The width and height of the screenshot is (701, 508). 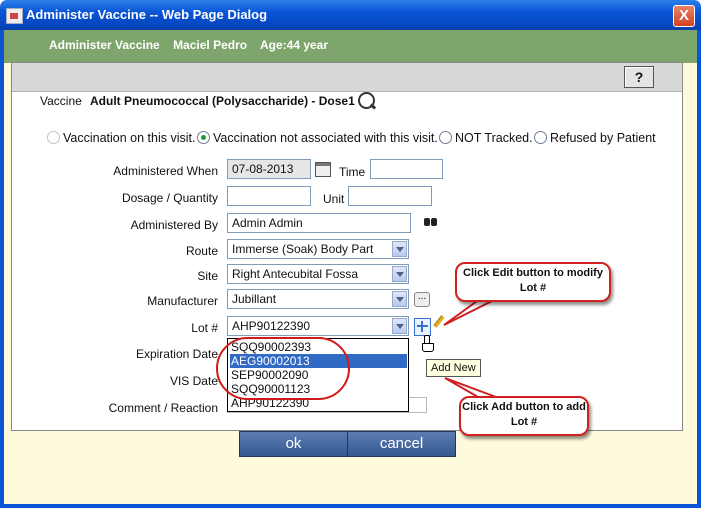 I want to click on add-callout-pointer, so click(x=470, y=387).